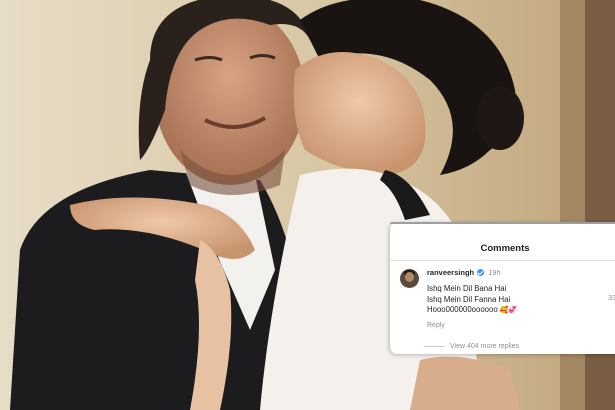 The height and width of the screenshot is (410, 615). I want to click on avatar, so click(409, 278).